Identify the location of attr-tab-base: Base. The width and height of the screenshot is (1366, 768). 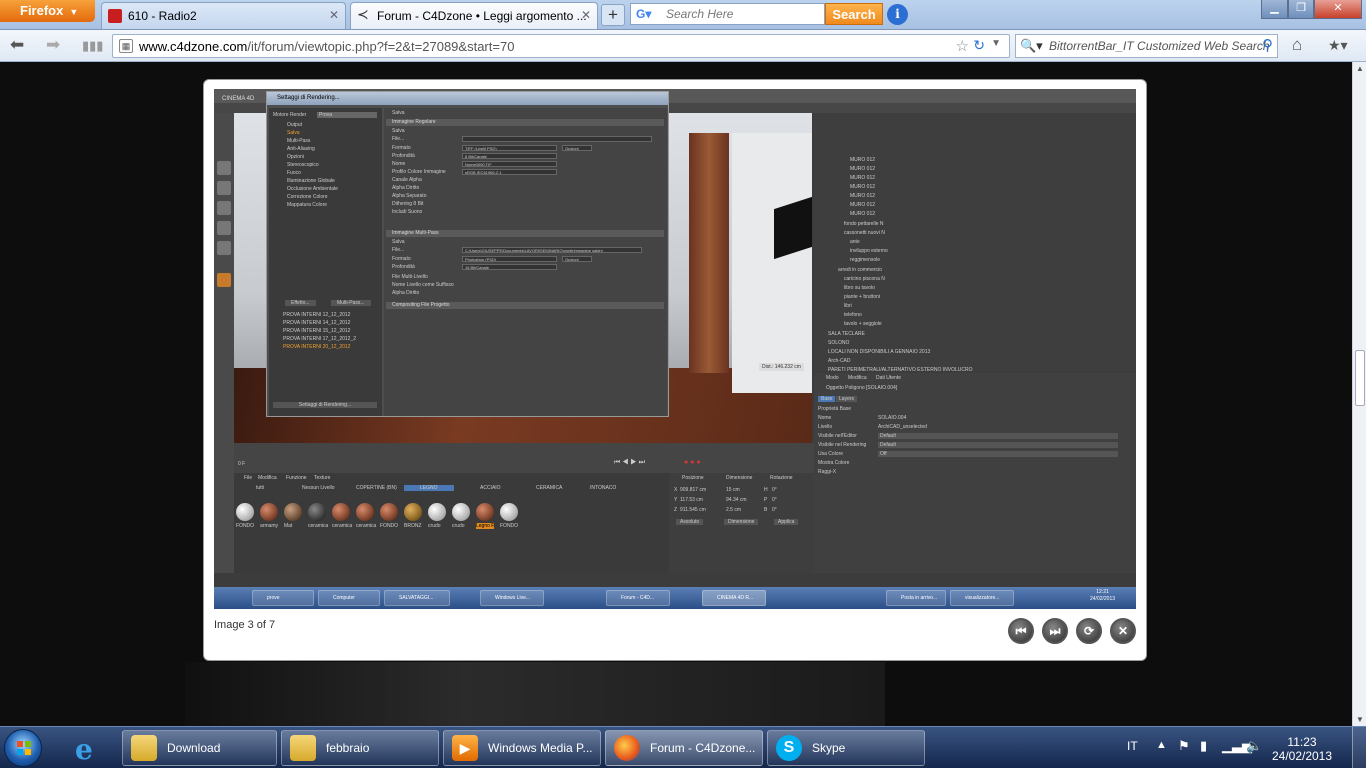
(827, 399).